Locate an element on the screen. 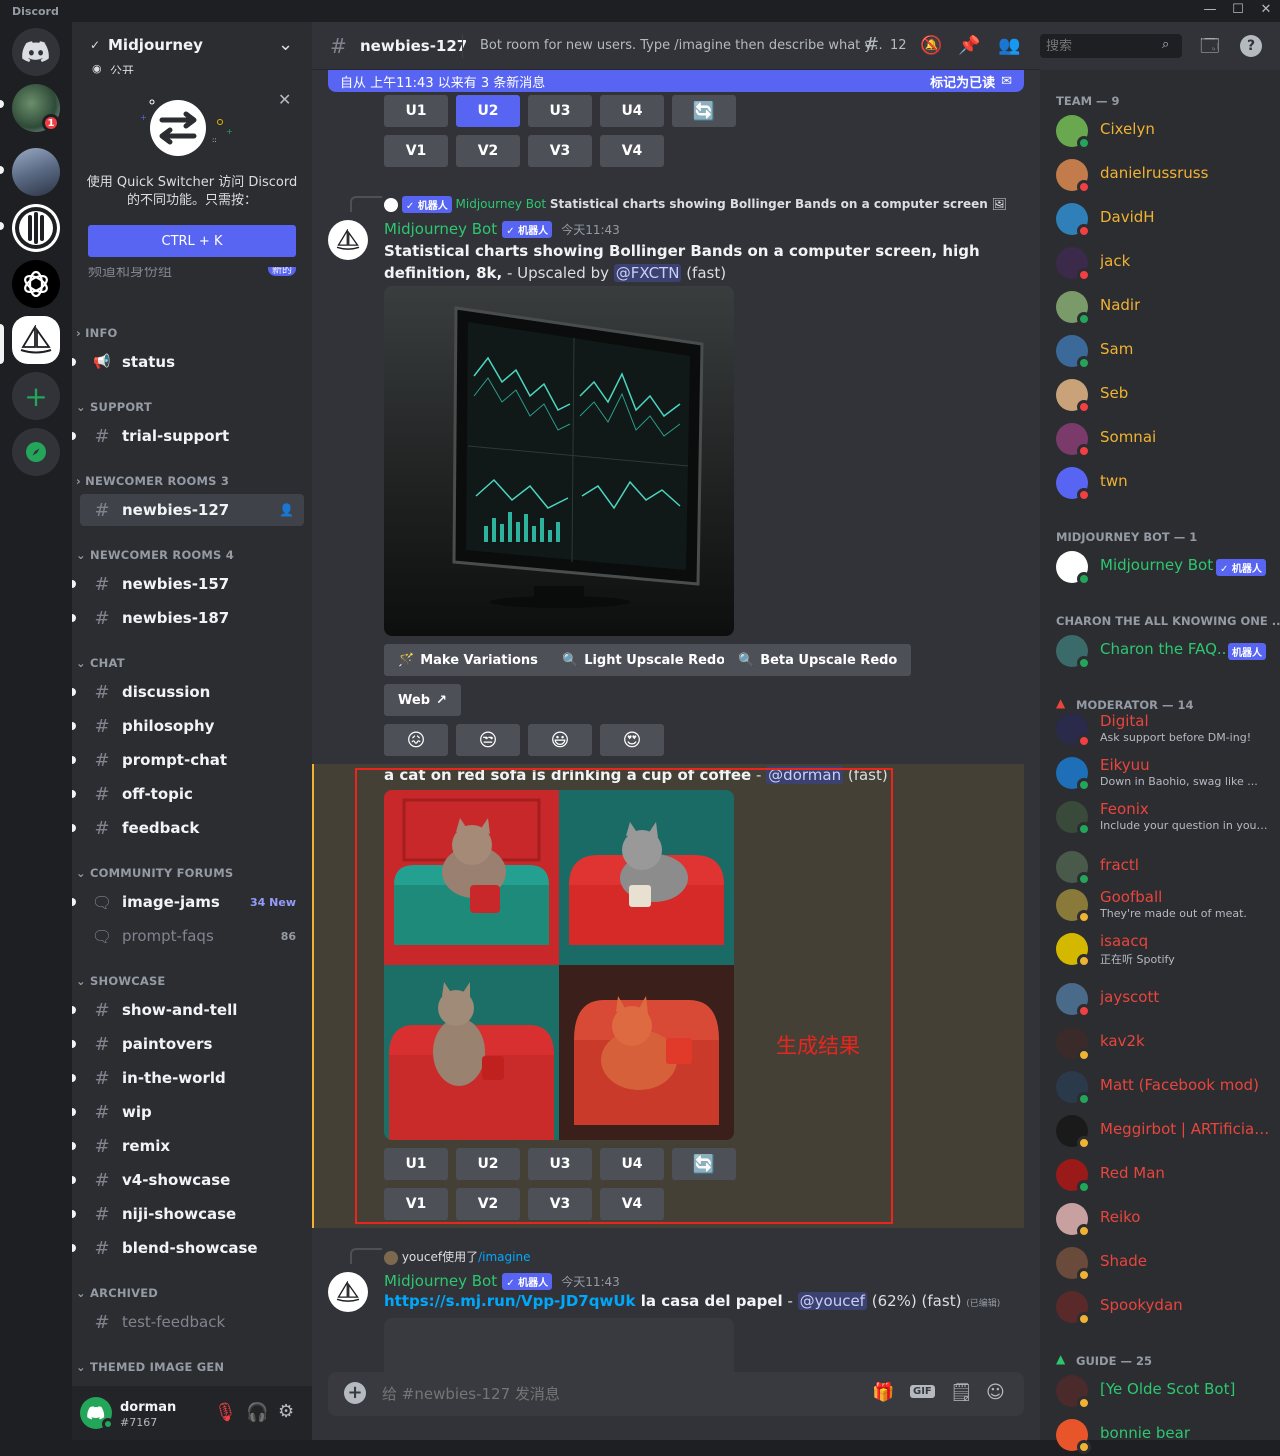  pin-icon: 📌 is located at coordinates (969, 45).